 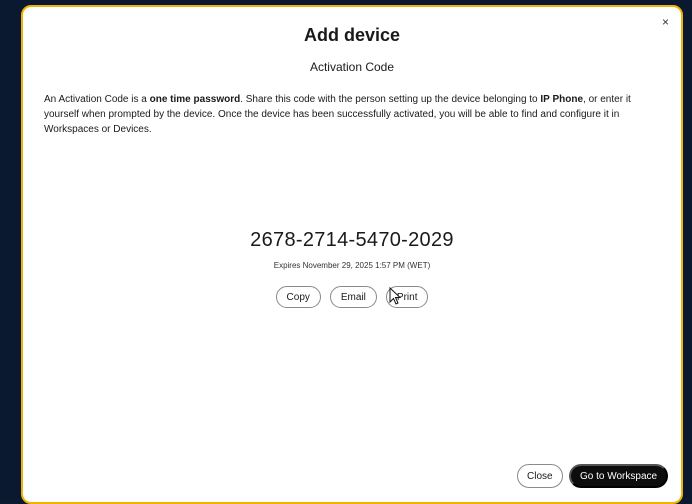 What do you see at coordinates (395, 296) in the screenshot?
I see `mouse-pointer-icon` at bounding box center [395, 296].